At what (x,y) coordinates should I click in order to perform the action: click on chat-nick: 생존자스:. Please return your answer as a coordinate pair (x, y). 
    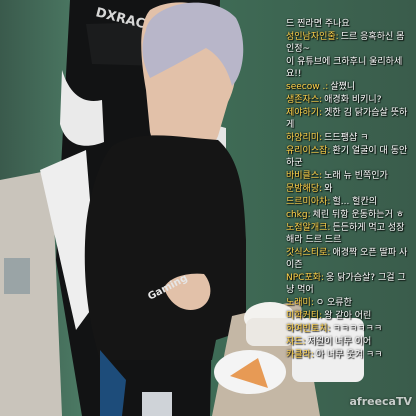
    Looking at the image, I should click on (304, 100).